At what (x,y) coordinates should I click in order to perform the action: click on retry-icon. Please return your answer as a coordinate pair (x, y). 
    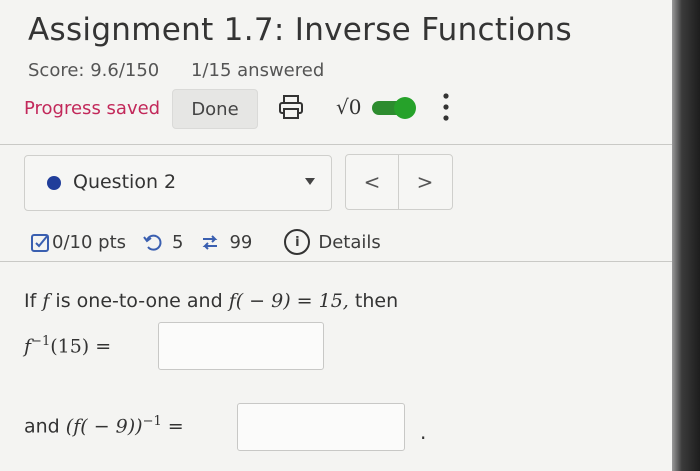
    Looking at the image, I should click on (152, 242).